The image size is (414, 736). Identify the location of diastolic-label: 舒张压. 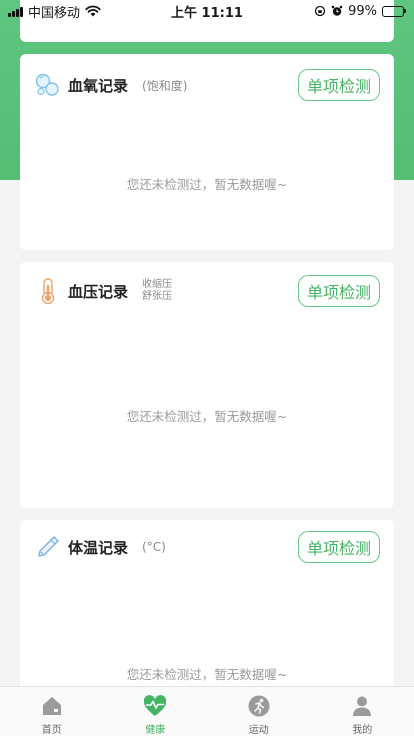
(157, 296).